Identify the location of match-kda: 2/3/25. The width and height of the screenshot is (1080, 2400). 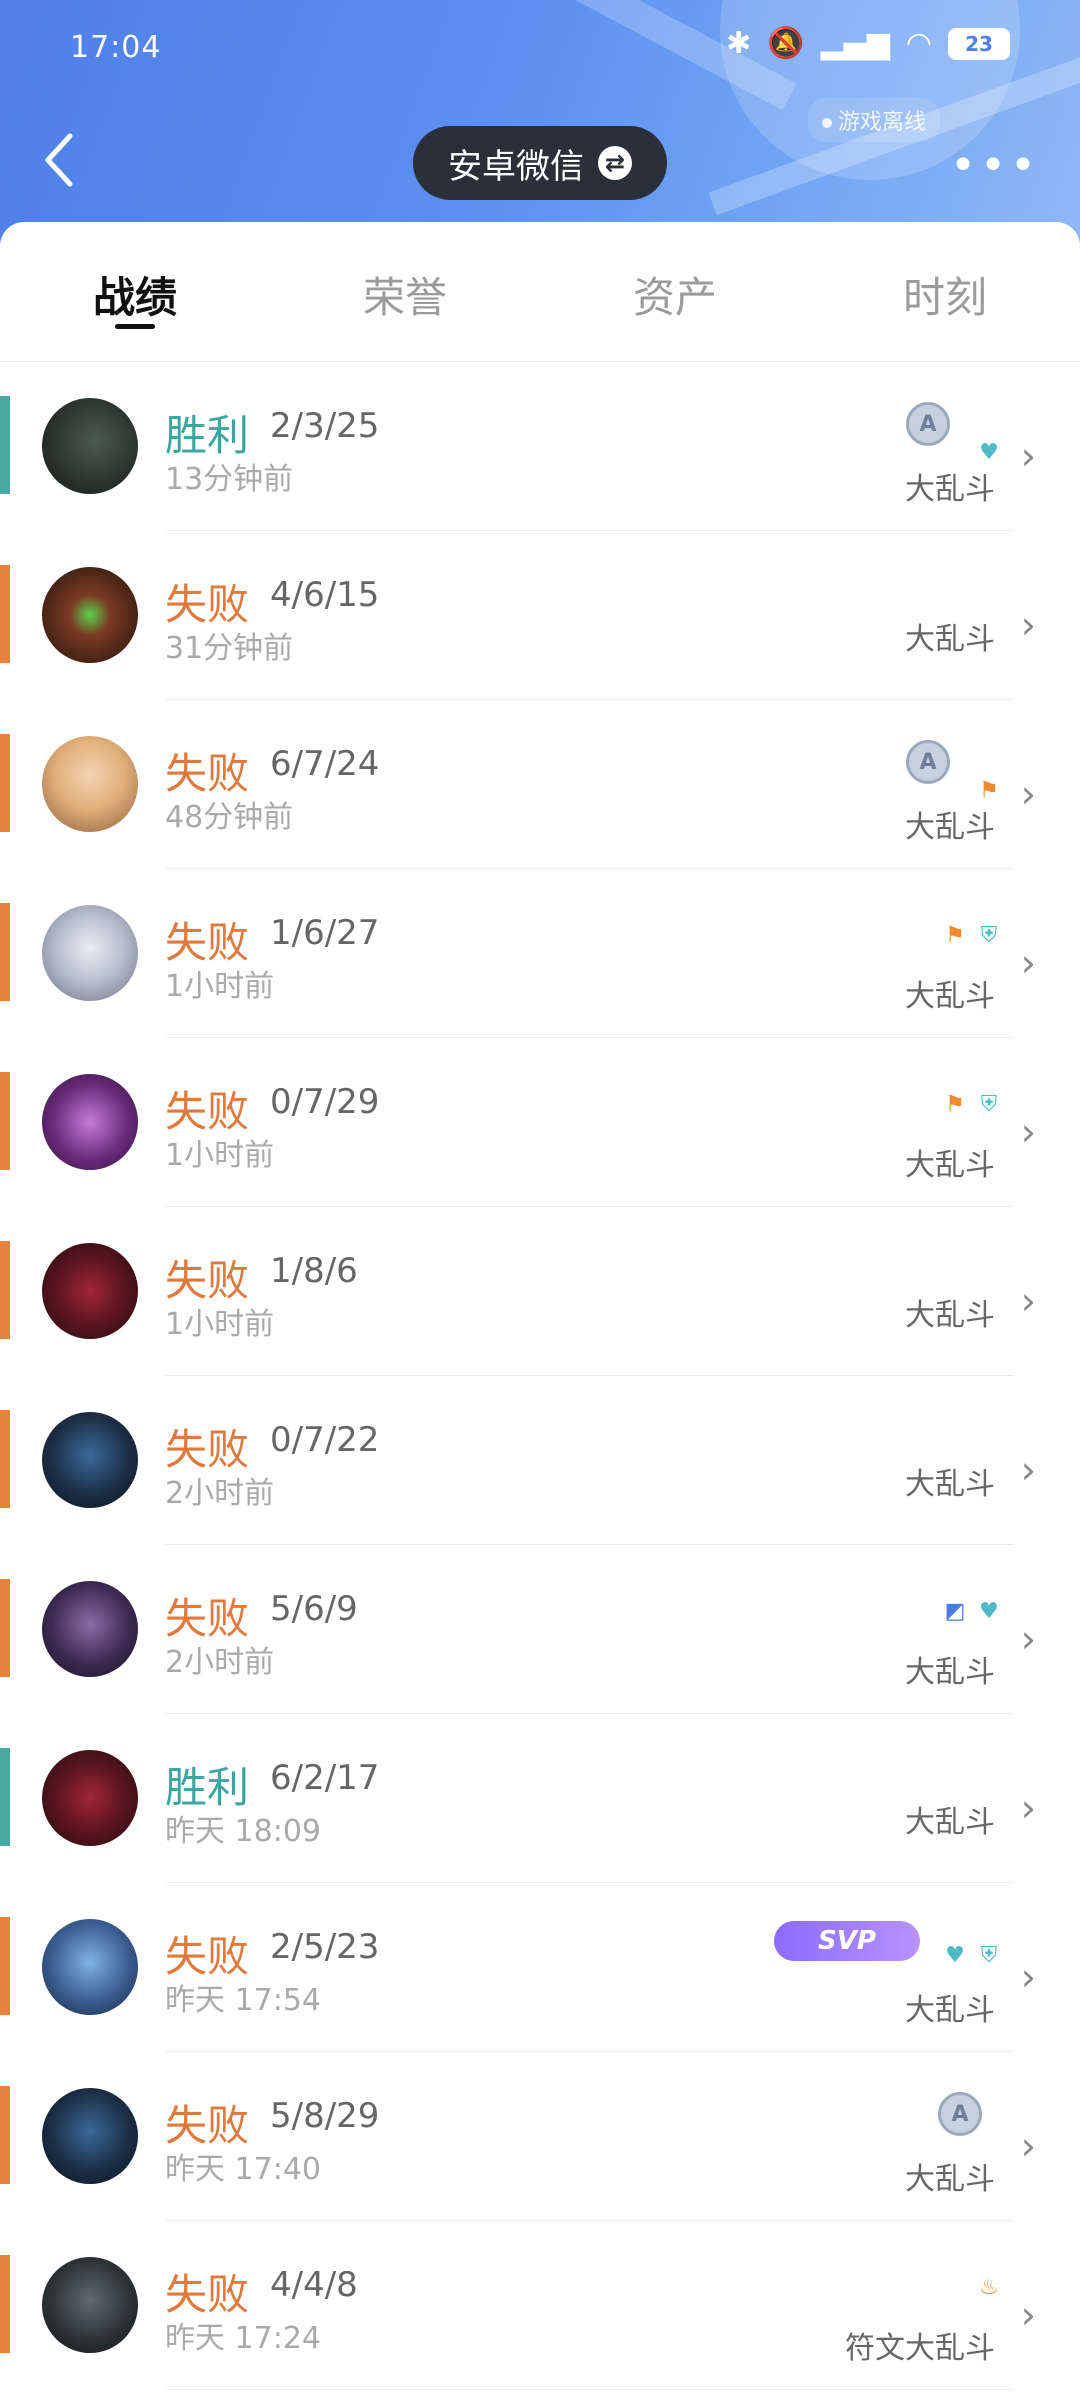
(325, 426).